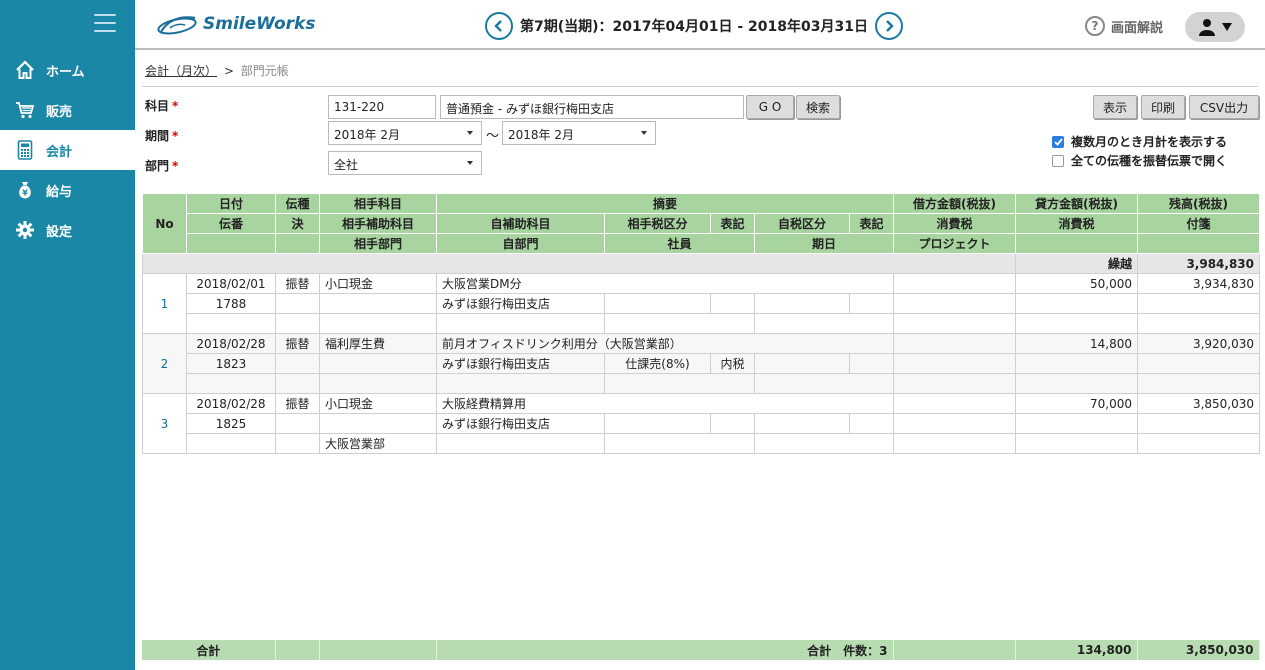 The height and width of the screenshot is (670, 1265). Describe the element at coordinates (1198, 650) in the screenshot. I see `total-balance: 3,850,030` at that location.